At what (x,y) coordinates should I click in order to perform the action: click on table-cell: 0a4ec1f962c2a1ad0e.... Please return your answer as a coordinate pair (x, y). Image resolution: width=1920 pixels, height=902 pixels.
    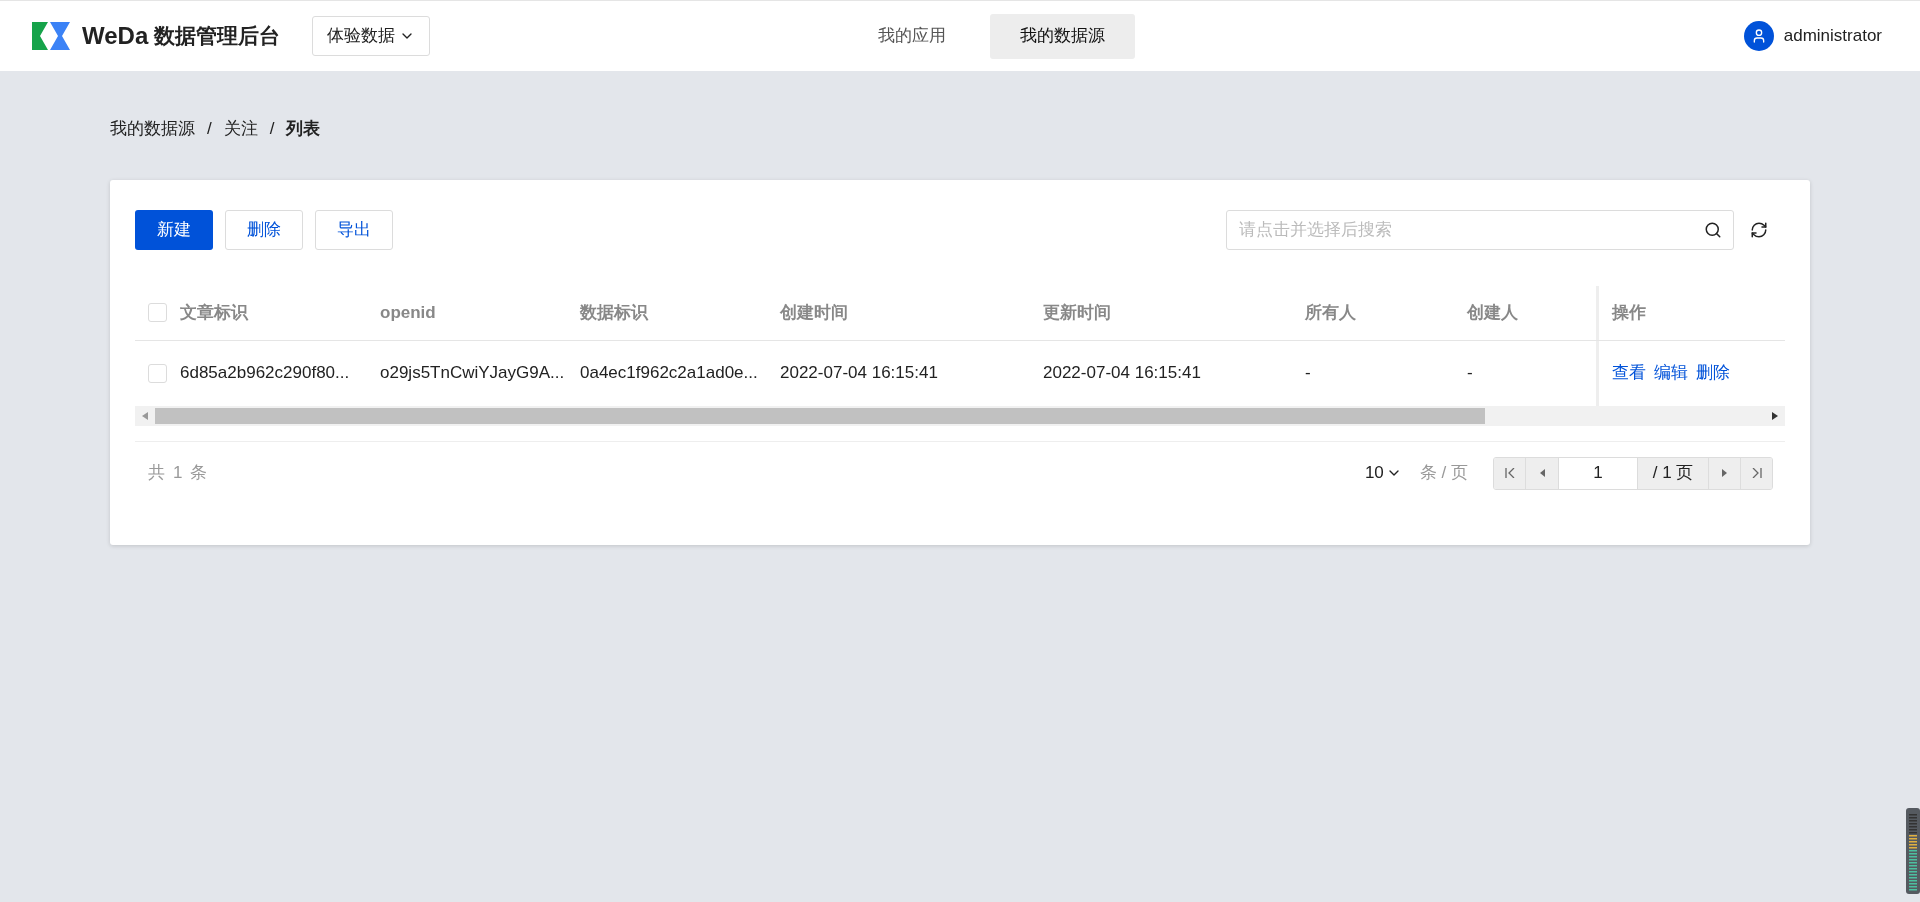
    Looking at the image, I should click on (669, 373).